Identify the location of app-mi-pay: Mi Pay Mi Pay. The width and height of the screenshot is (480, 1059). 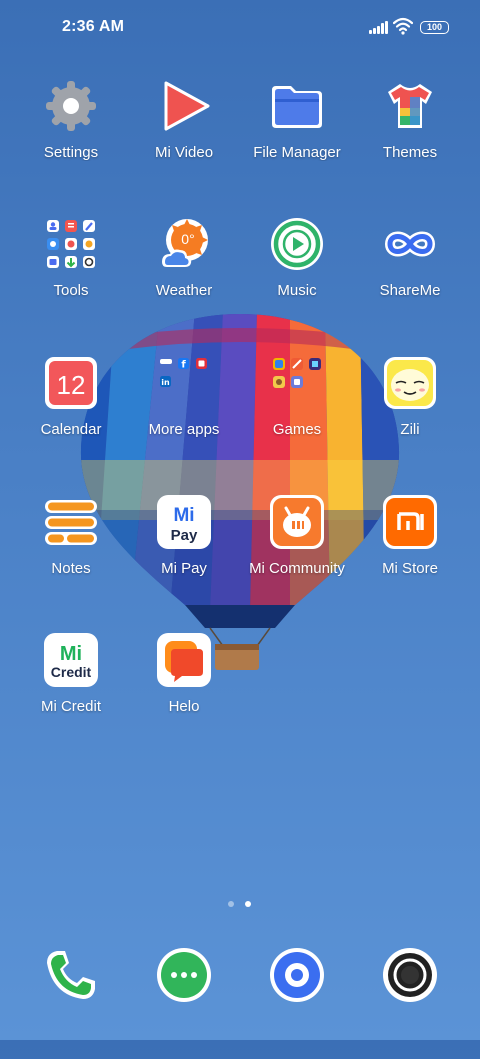
(184, 550).